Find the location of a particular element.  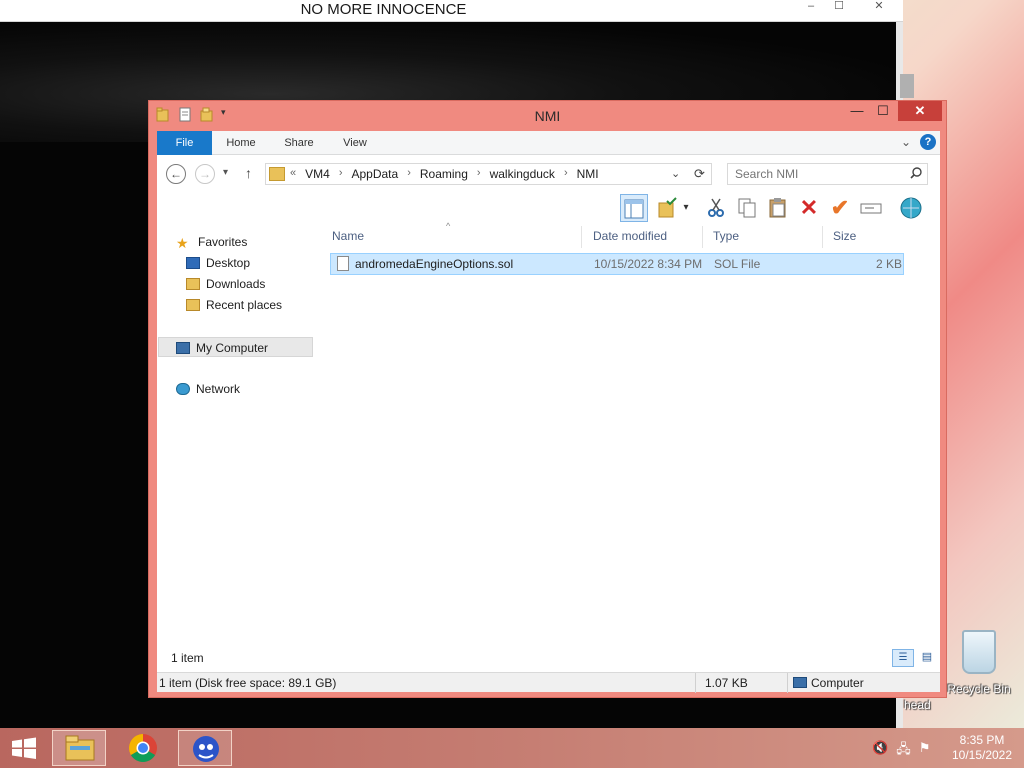

recent-places-icon is located at coordinates (193, 305).